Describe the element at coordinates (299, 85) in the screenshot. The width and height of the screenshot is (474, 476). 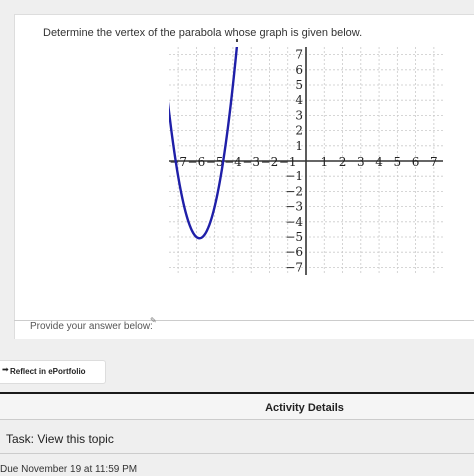
I see `y-tick-label: 5` at that location.